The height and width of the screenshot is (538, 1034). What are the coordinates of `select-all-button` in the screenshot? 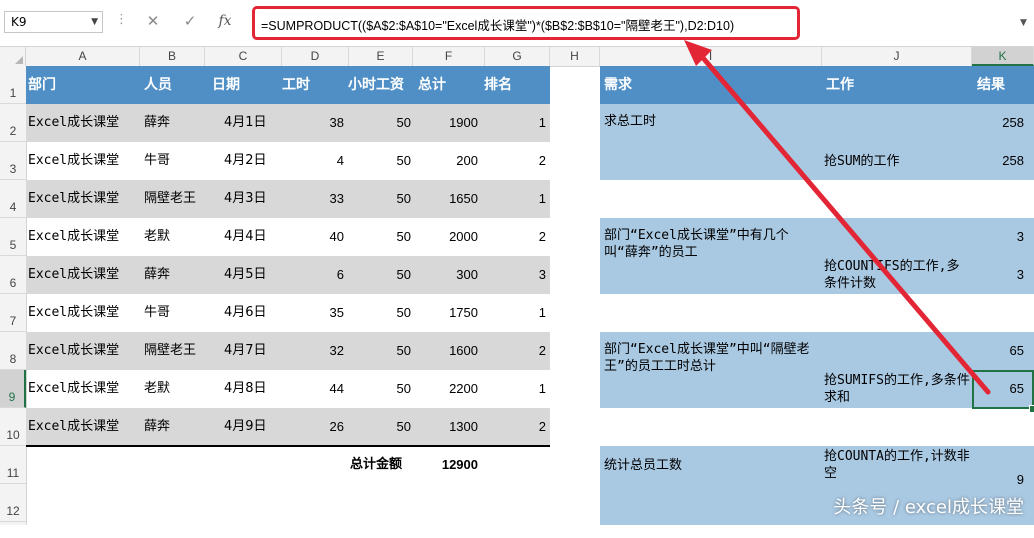 It's located at (13, 56).